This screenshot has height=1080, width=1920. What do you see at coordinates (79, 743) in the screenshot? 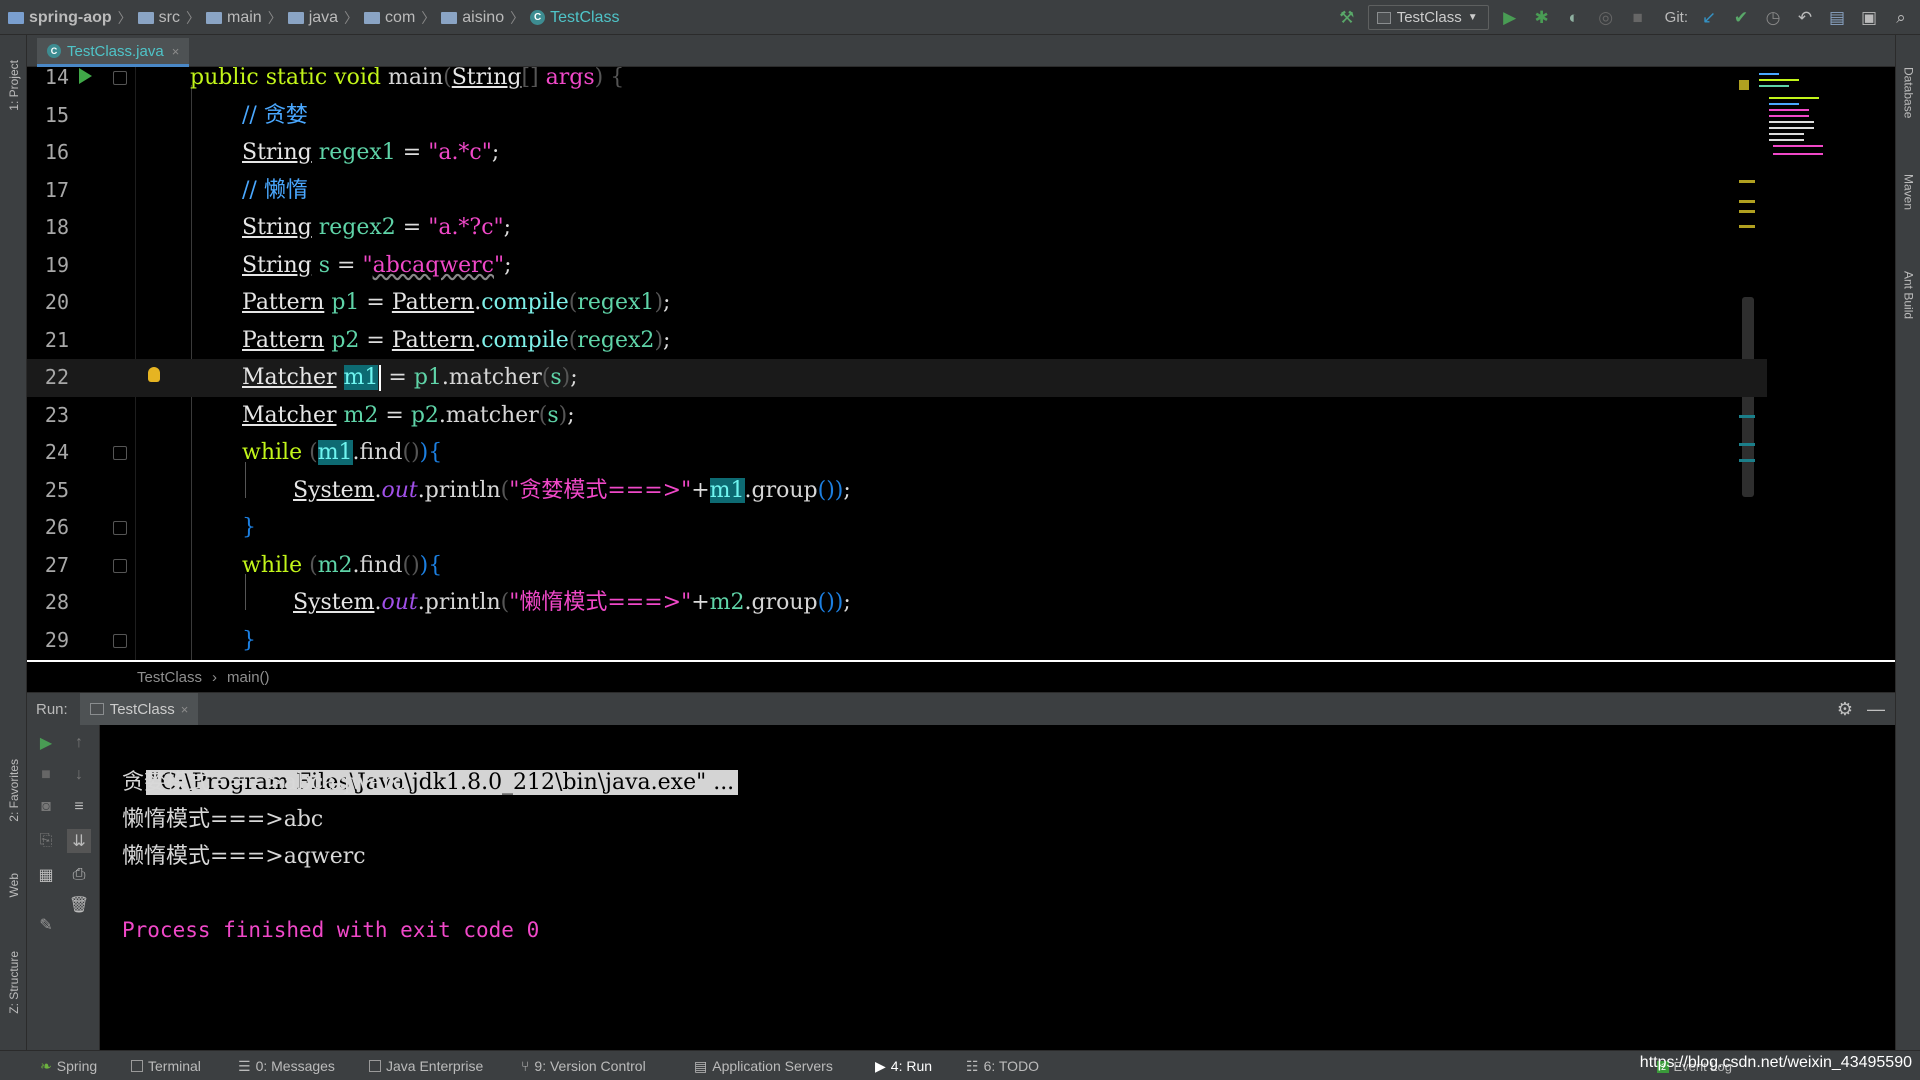
I see `scroll-up-icon: ↑` at bounding box center [79, 743].